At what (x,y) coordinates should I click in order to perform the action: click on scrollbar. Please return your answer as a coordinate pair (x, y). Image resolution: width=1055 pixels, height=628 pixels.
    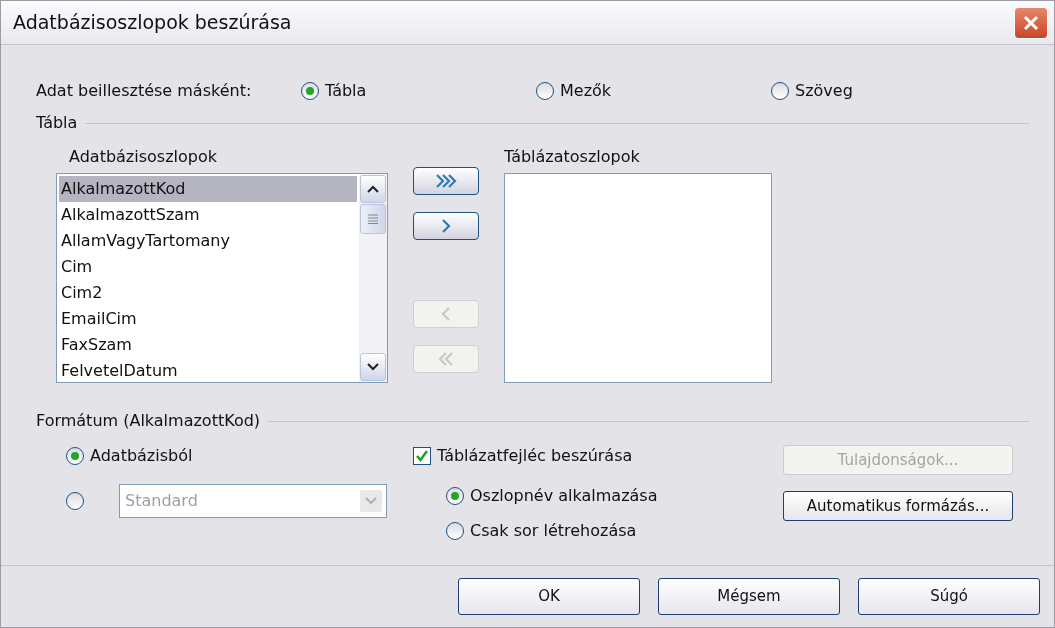
    Looking at the image, I should click on (373, 278).